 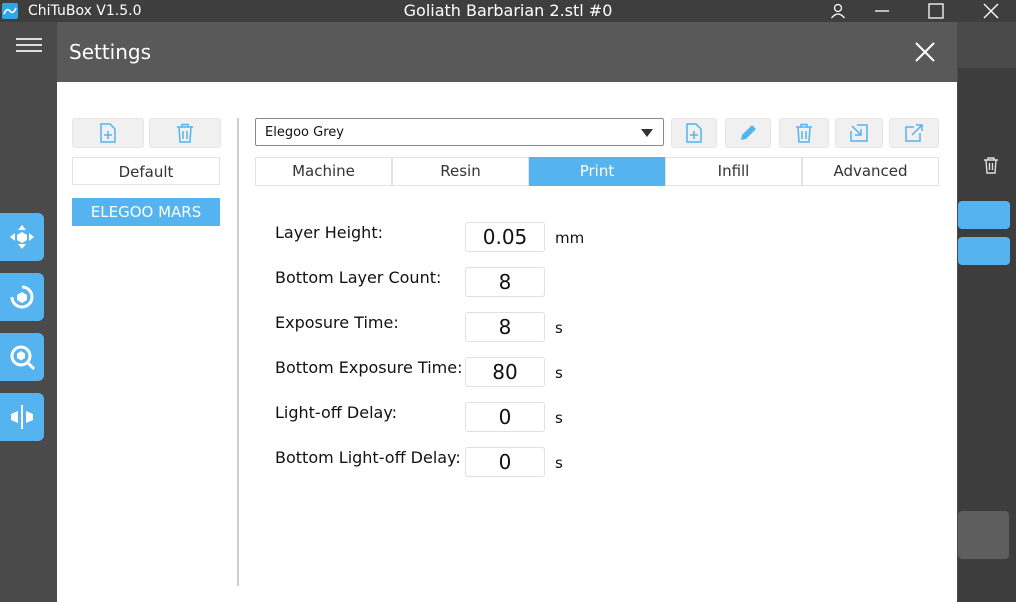 I want to click on mirror-tool-icon, so click(x=22, y=417).